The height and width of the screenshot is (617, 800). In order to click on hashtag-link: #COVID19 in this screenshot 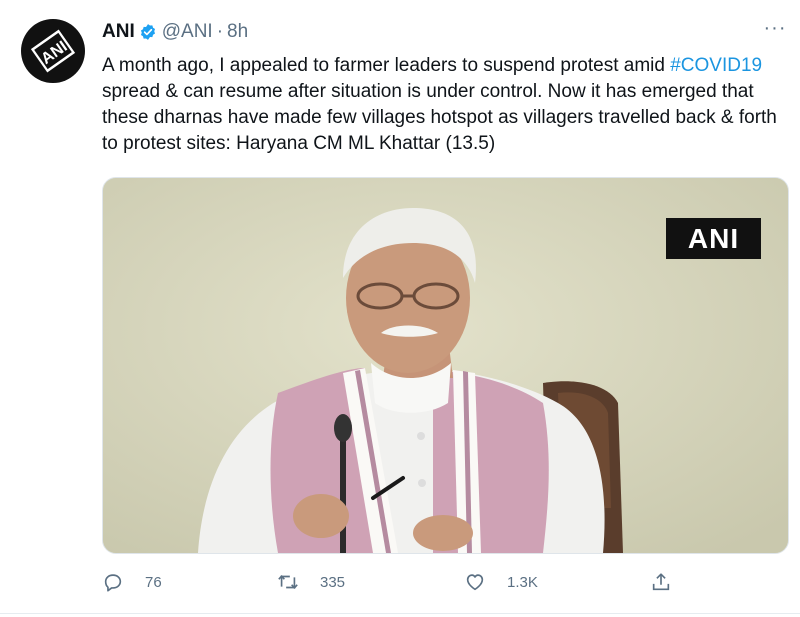, I will do `click(716, 65)`.